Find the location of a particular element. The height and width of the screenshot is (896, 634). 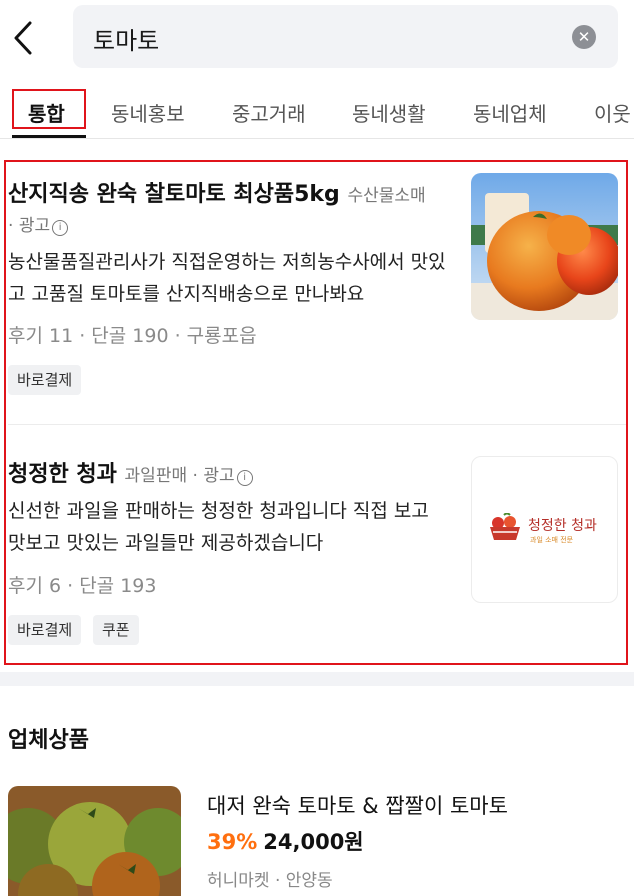

tab-secondhand: 중고거래 is located at coordinates (269, 112).